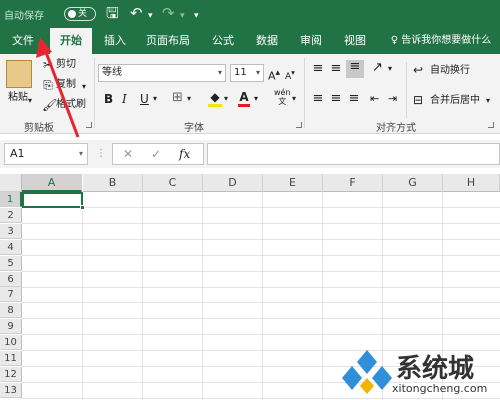  What do you see at coordinates (53, 201) in the screenshot?
I see `selected-cell-a1` at bounding box center [53, 201].